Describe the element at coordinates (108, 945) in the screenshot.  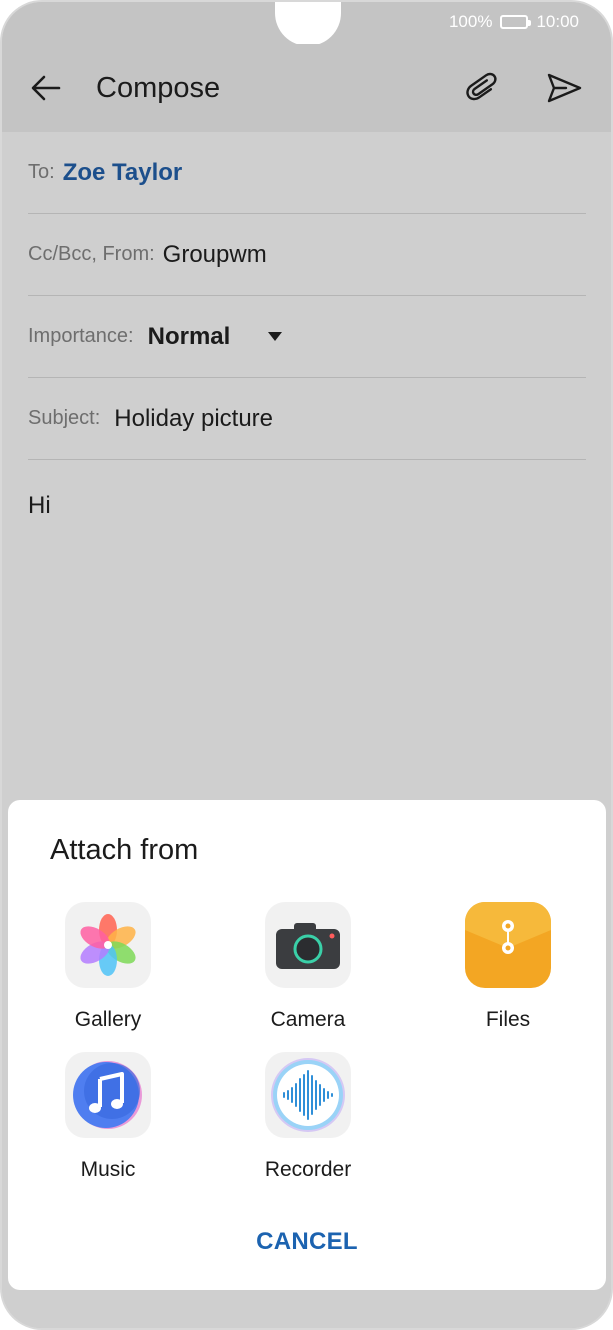
I see `gallery-icon` at that location.